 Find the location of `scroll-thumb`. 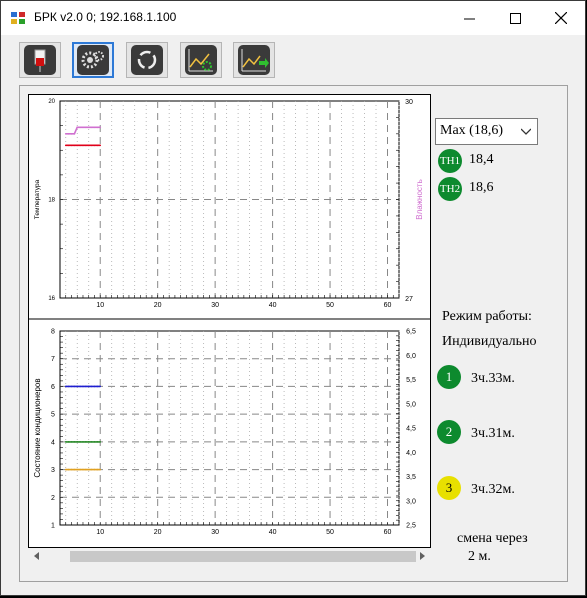

scroll-thumb is located at coordinates (243, 556).